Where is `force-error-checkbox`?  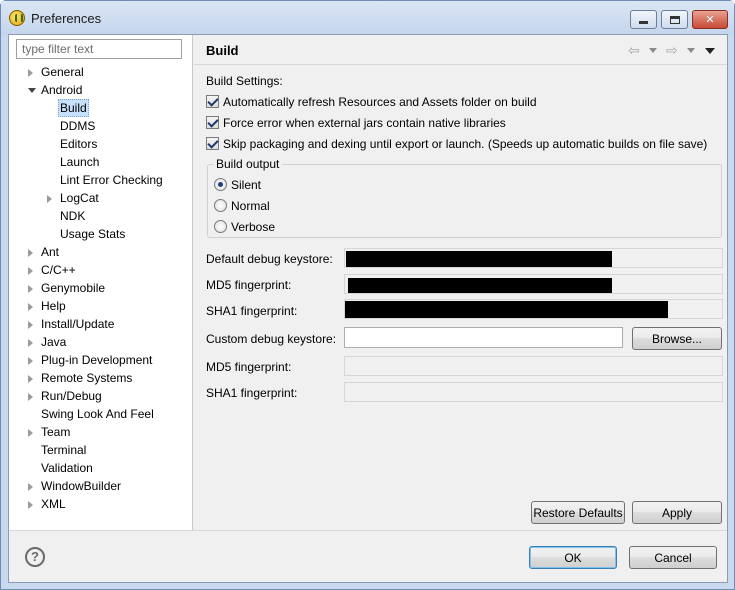
force-error-checkbox is located at coordinates (212, 122).